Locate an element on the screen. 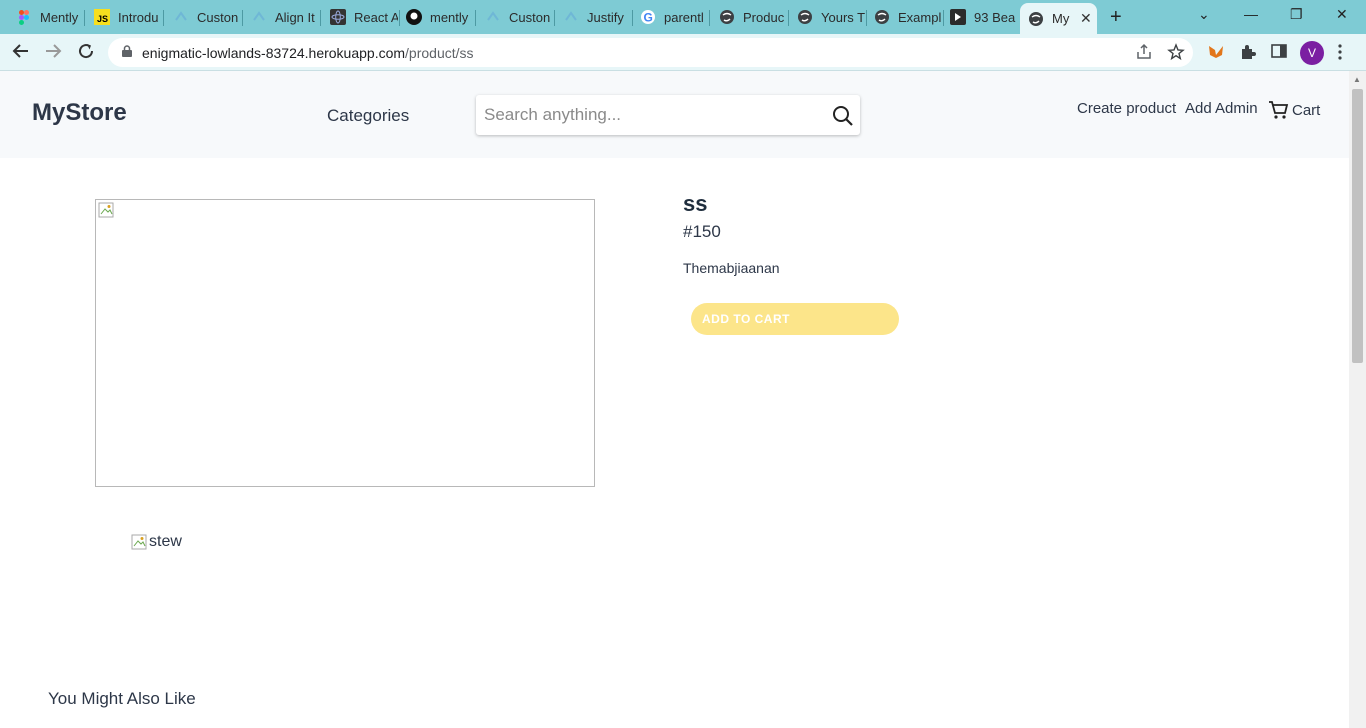 The height and width of the screenshot is (728, 1366). browser-tab: mently is located at coordinates (433, 17).